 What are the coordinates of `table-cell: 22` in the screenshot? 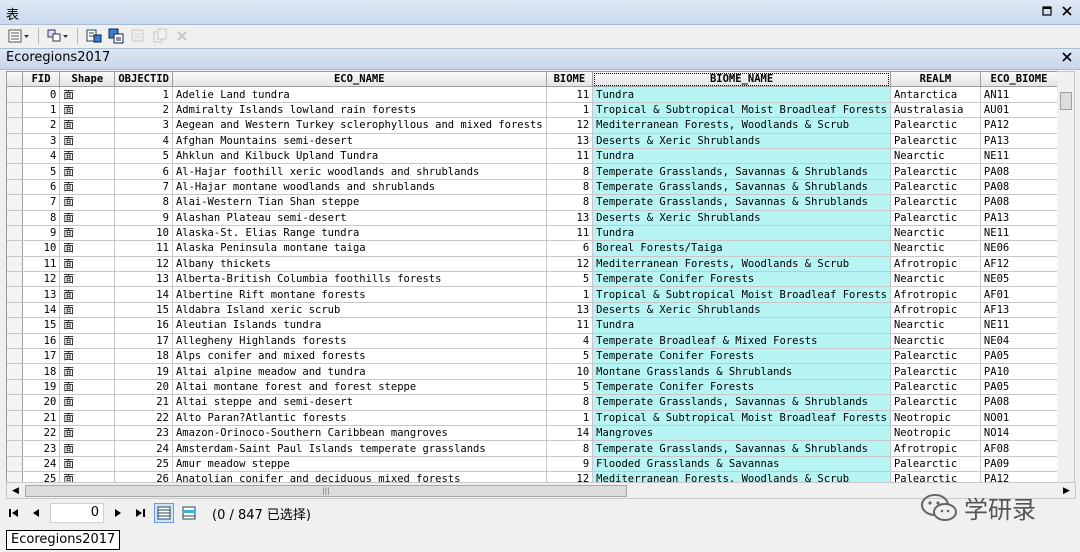 It's located at (41, 433).